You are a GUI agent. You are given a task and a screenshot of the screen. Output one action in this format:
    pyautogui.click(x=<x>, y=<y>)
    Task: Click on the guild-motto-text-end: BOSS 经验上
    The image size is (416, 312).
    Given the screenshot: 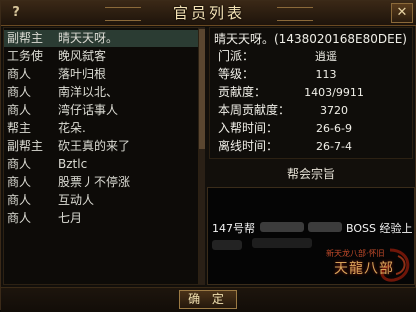 What is the action you would take?
    pyautogui.click(x=379, y=228)
    